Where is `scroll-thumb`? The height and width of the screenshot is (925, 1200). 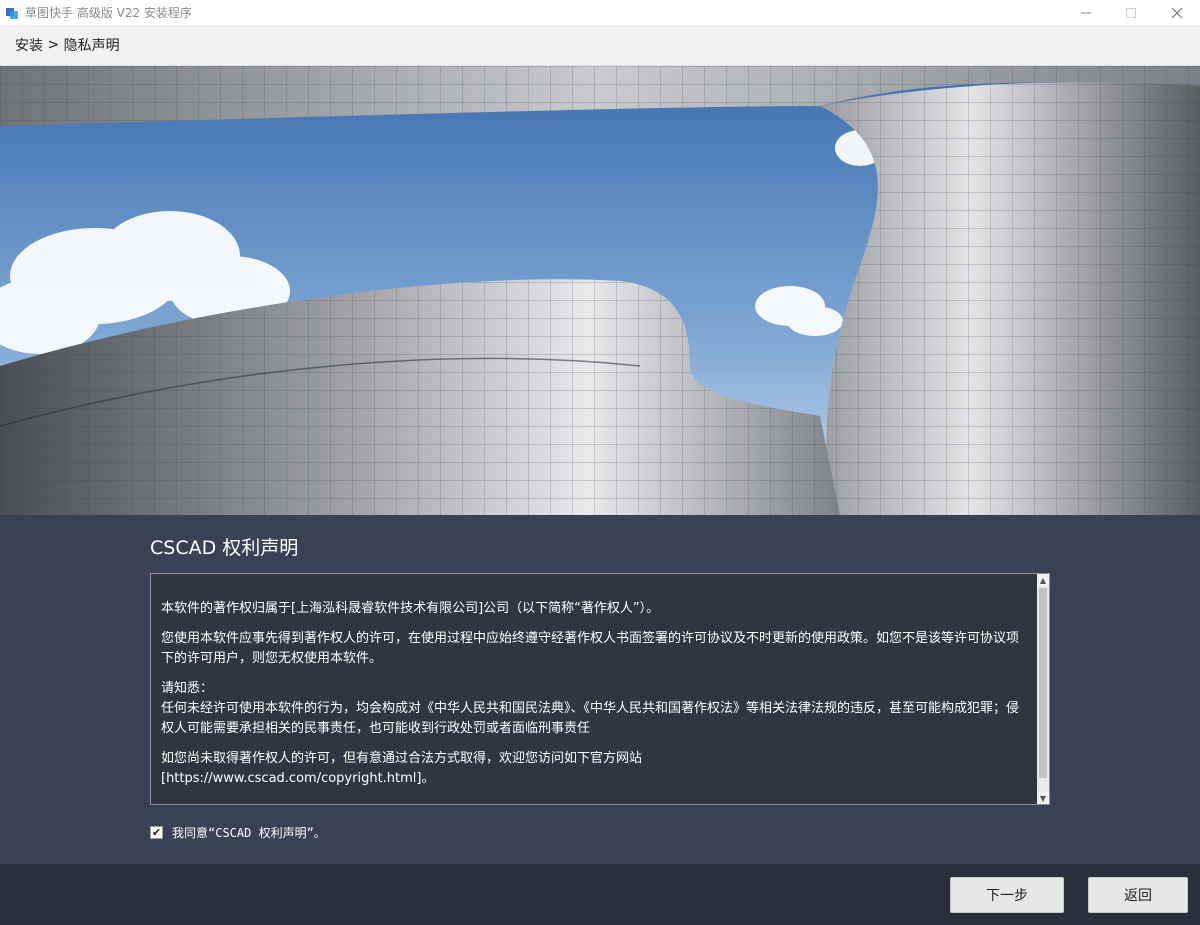 scroll-thumb is located at coordinates (1043, 683).